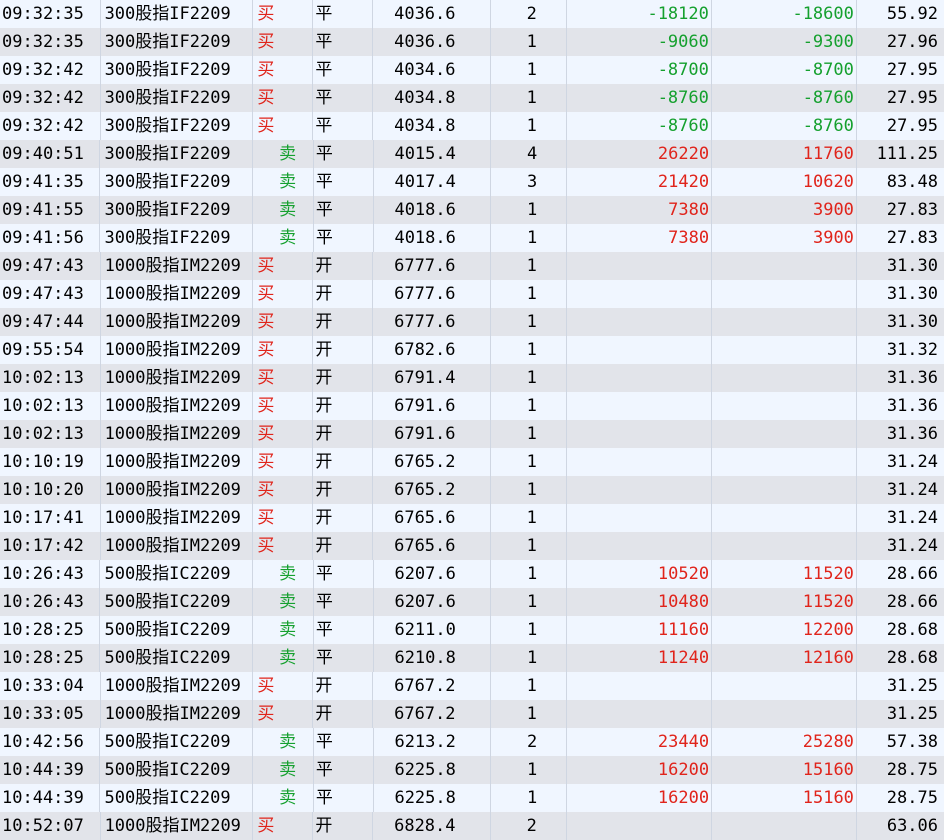 Image resolution: width=944 pixels, height=840 pixels. Describe the element at coordinates (432, 126) in the screenshot. I see `trade-price-cell: 4034.8` at that location.